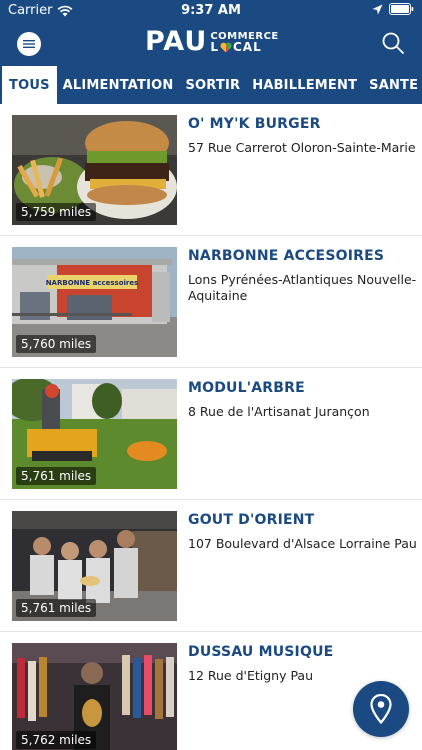  I want to click on tab-habillement: HABILLEMENT, so click(304, 85).